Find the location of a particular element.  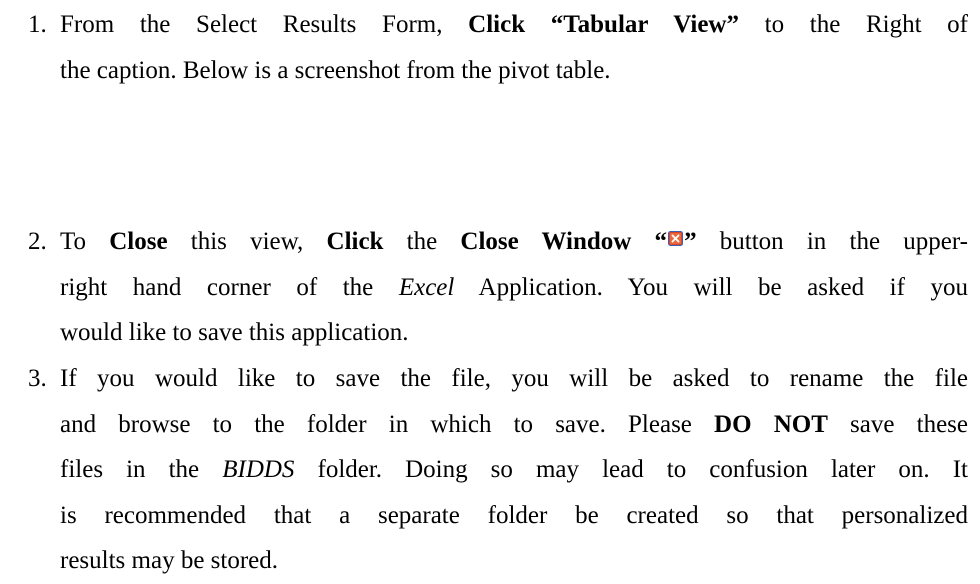

italic-text: Excel is located at coordinates (426, 287).